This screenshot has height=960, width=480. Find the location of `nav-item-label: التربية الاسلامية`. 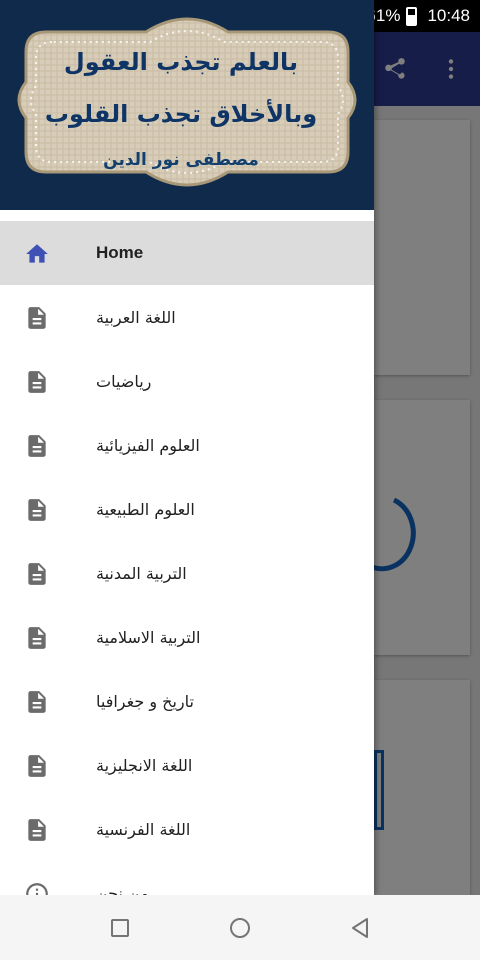

nav-item-label: التربية الاسلامية is located at coordinates (148, 637).